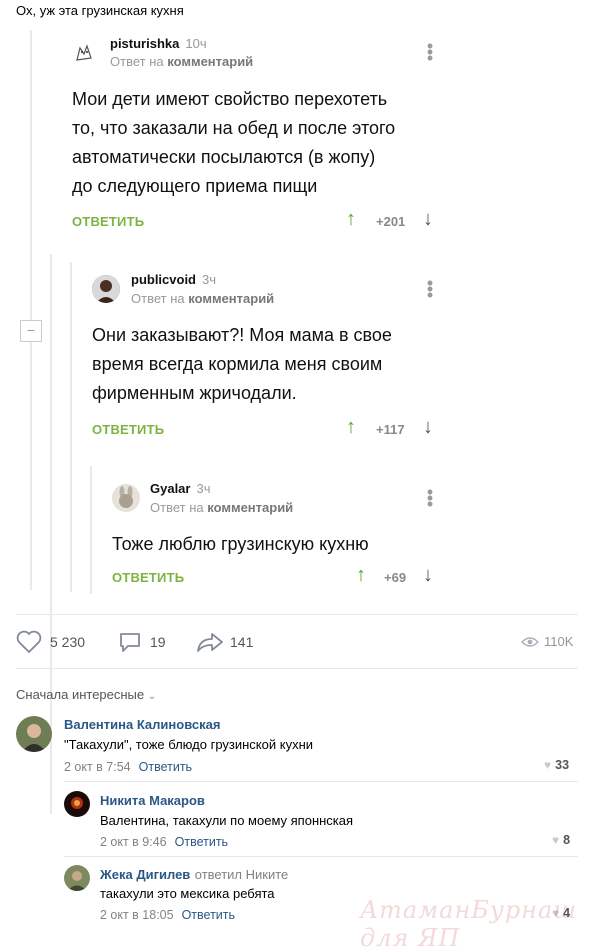 The image size is (599, 952). Describe the element at coordinates (144, 43) in the screenshot. I see `comment-author: pisturishka` at that location.